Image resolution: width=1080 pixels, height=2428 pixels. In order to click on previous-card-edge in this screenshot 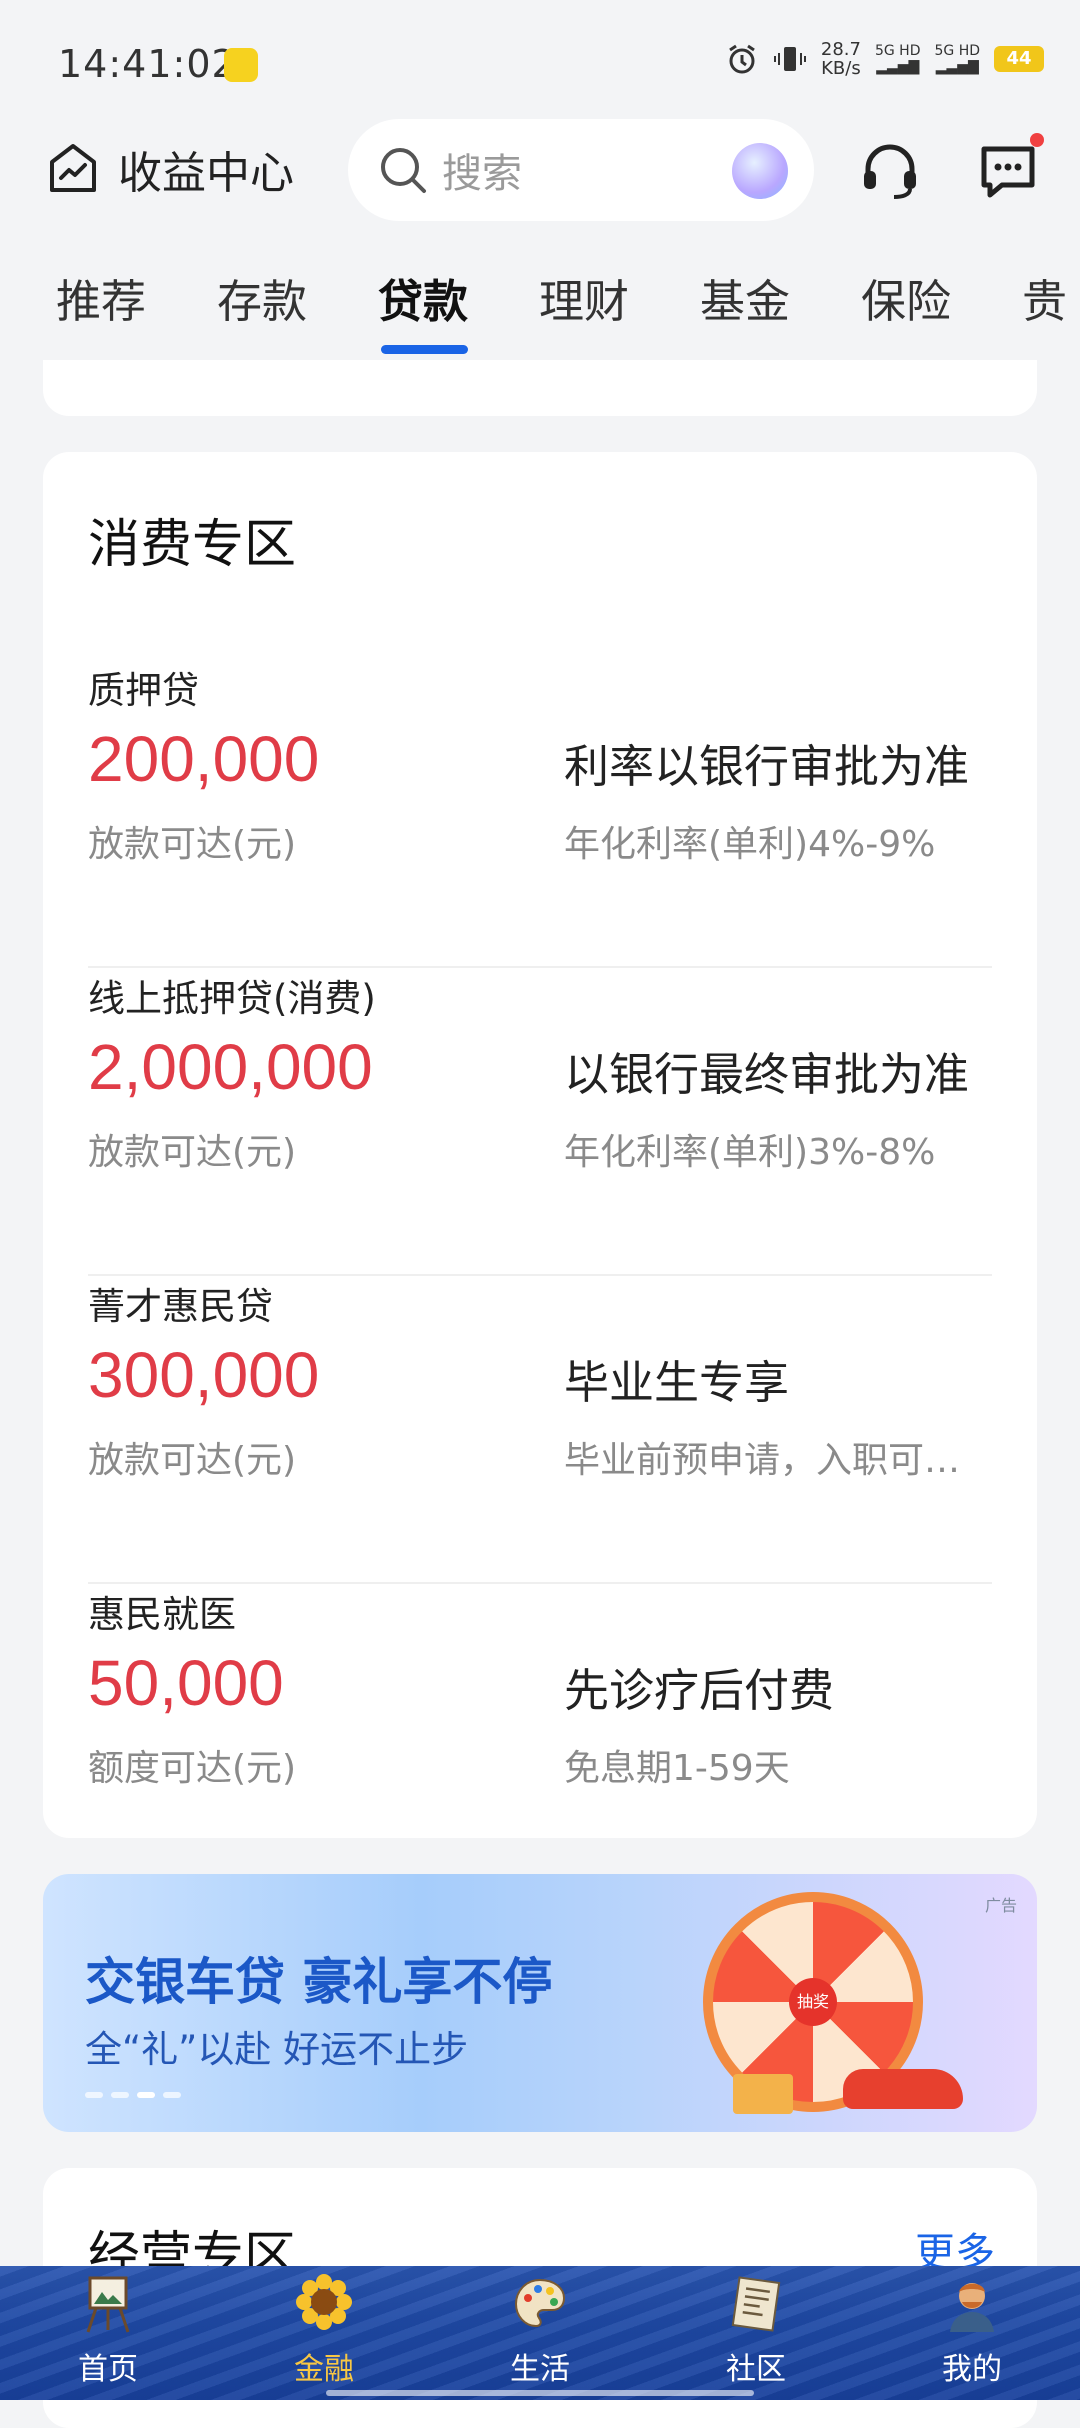, I will do `click(540, 388)`.